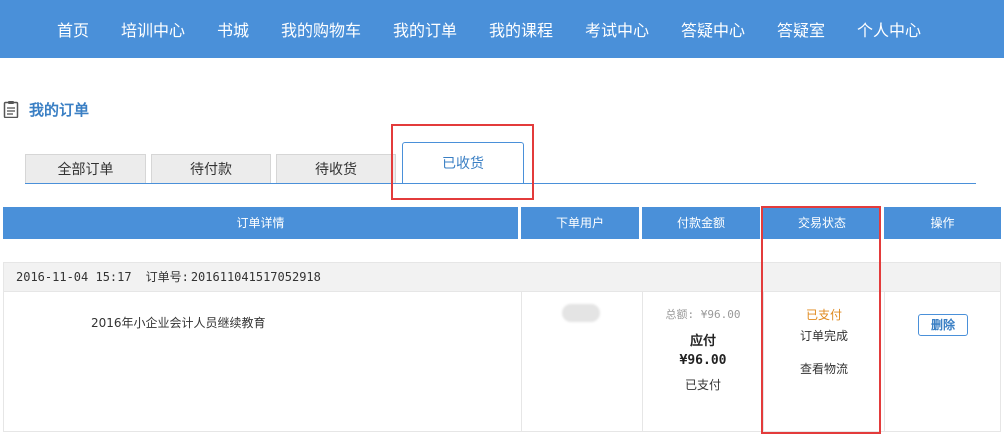 The width and height of the screenshot is (1004, 441). What do you see at coordinates (167, 277) in the screenshot?
I see `order-number-label: 订单号:` at bounding box center [167, 277].